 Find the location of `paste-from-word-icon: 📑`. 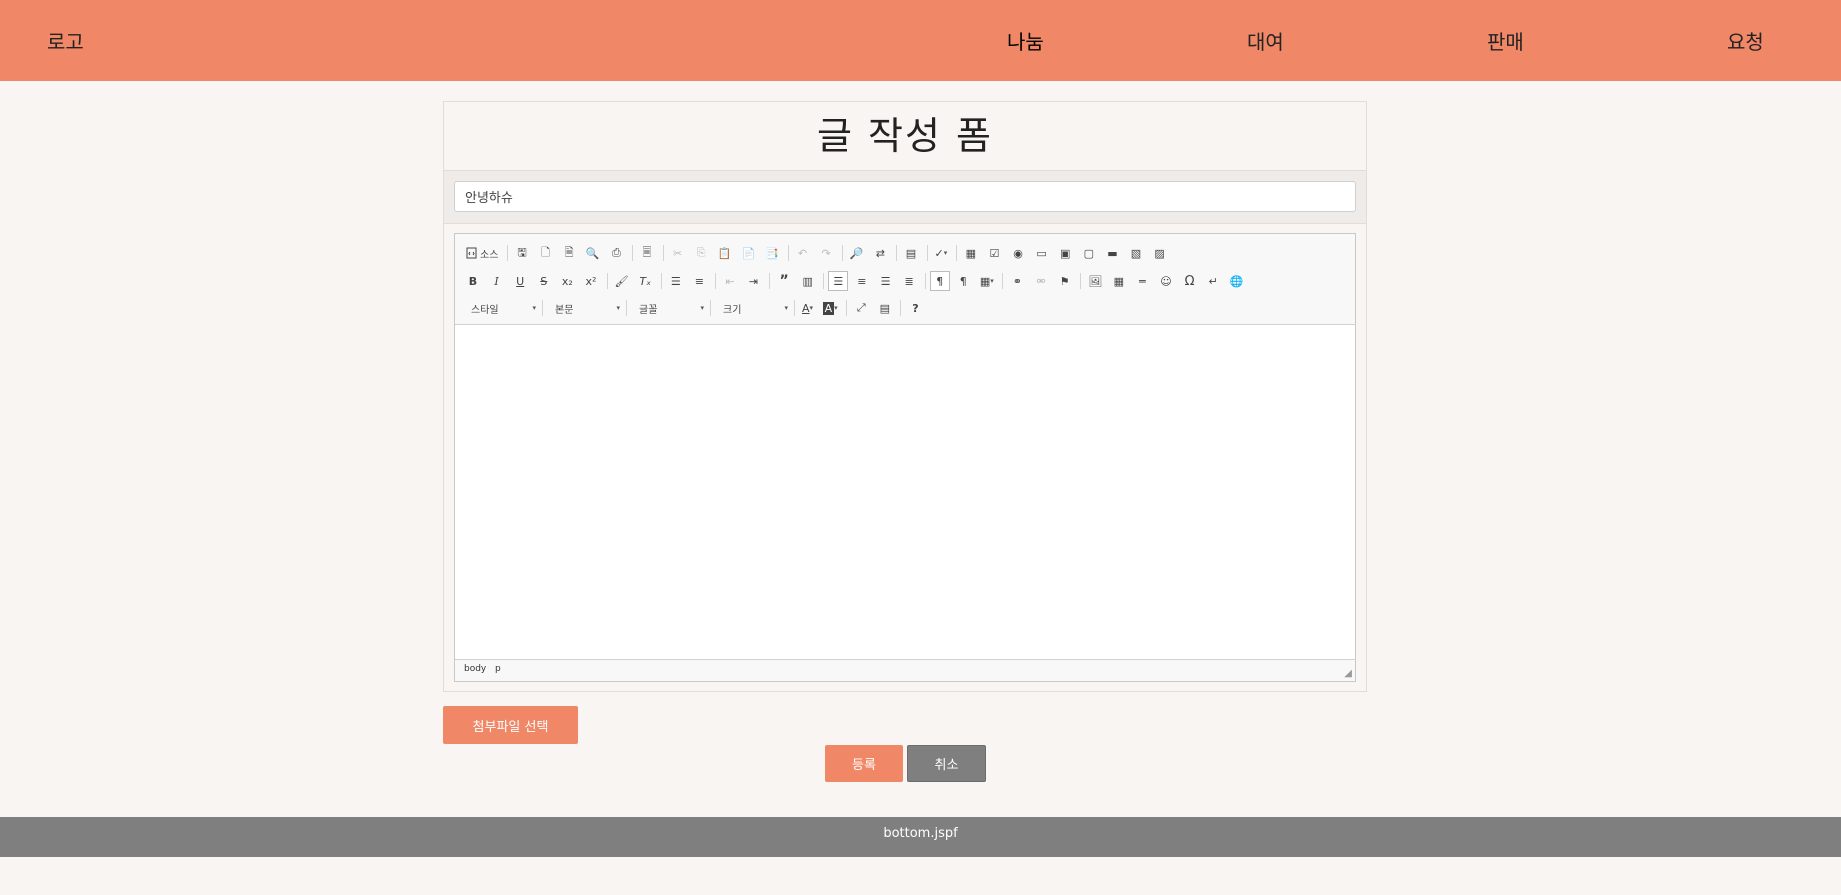

paste-from-word-icon: 📑 is located at coordinates (772, 253).